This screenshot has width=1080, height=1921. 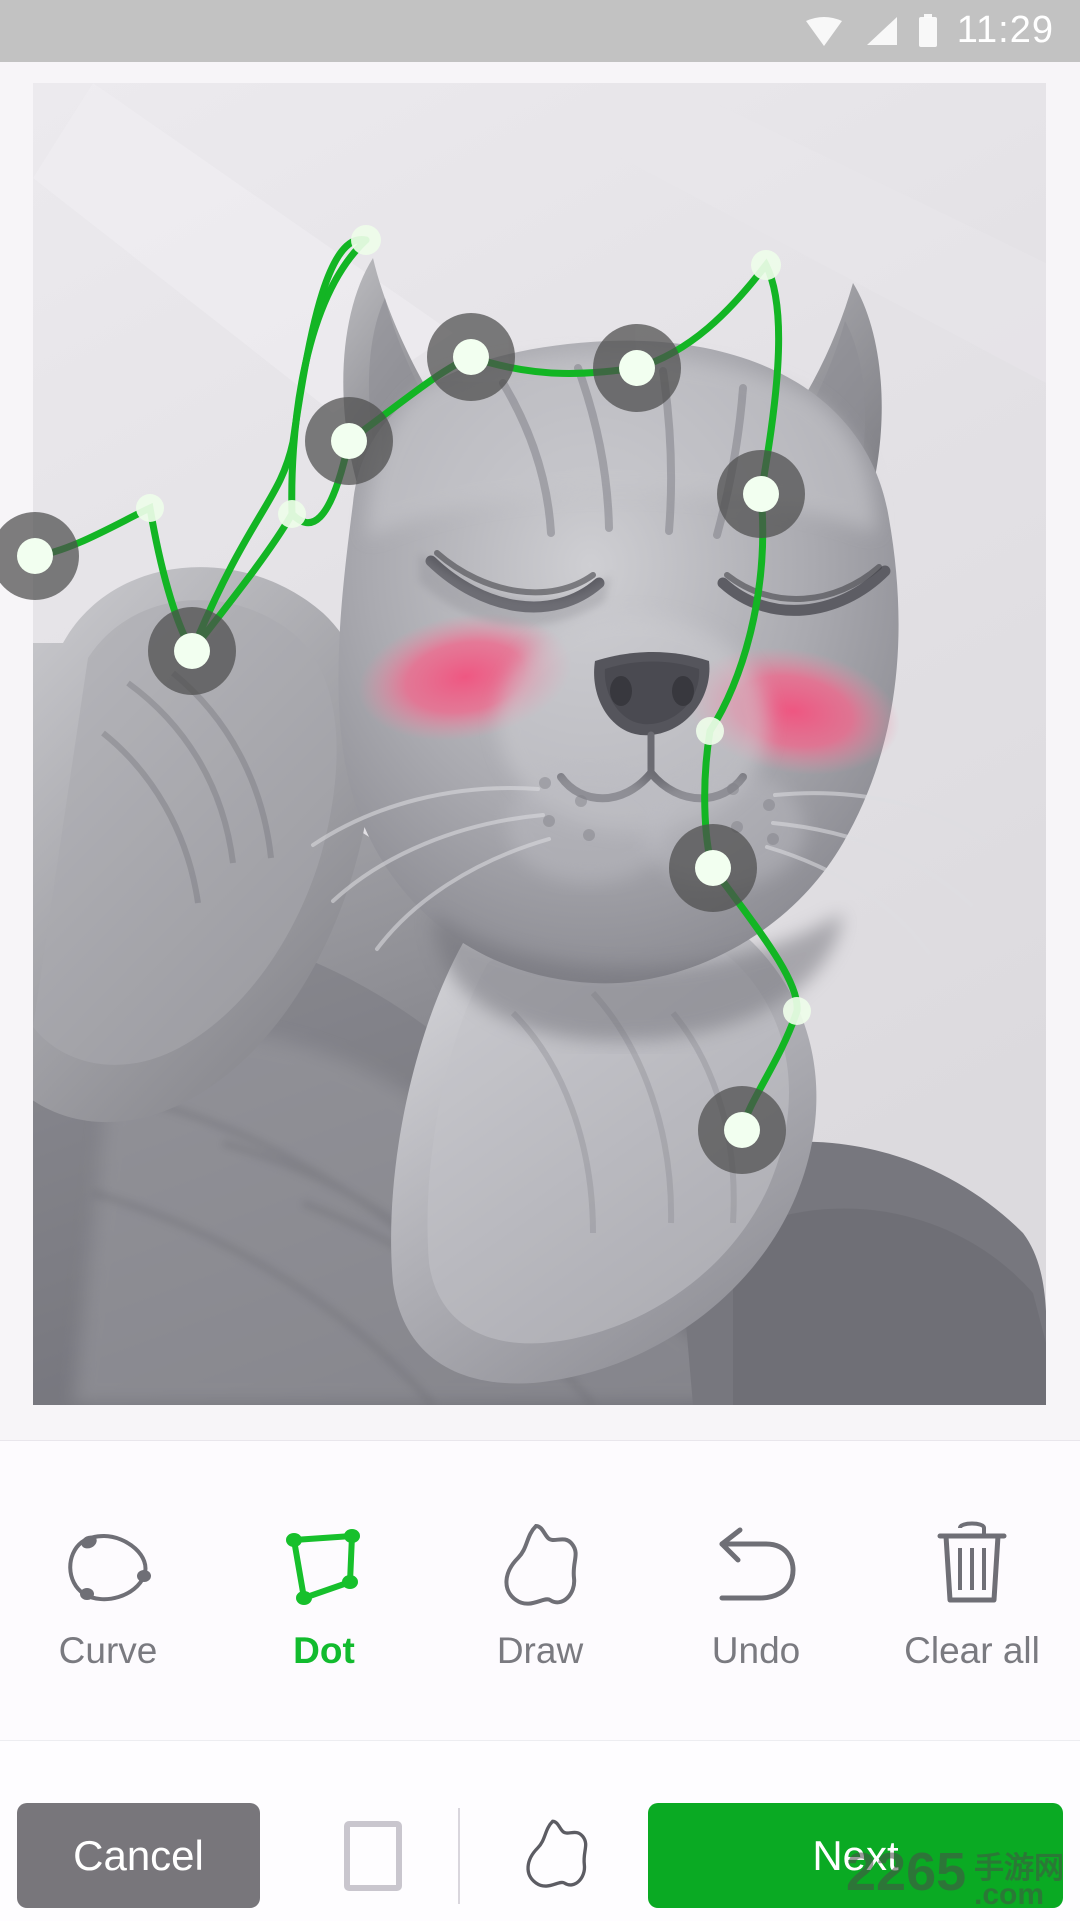 I want to click on tool-draw: Draw, so click(x=540, y=1591).